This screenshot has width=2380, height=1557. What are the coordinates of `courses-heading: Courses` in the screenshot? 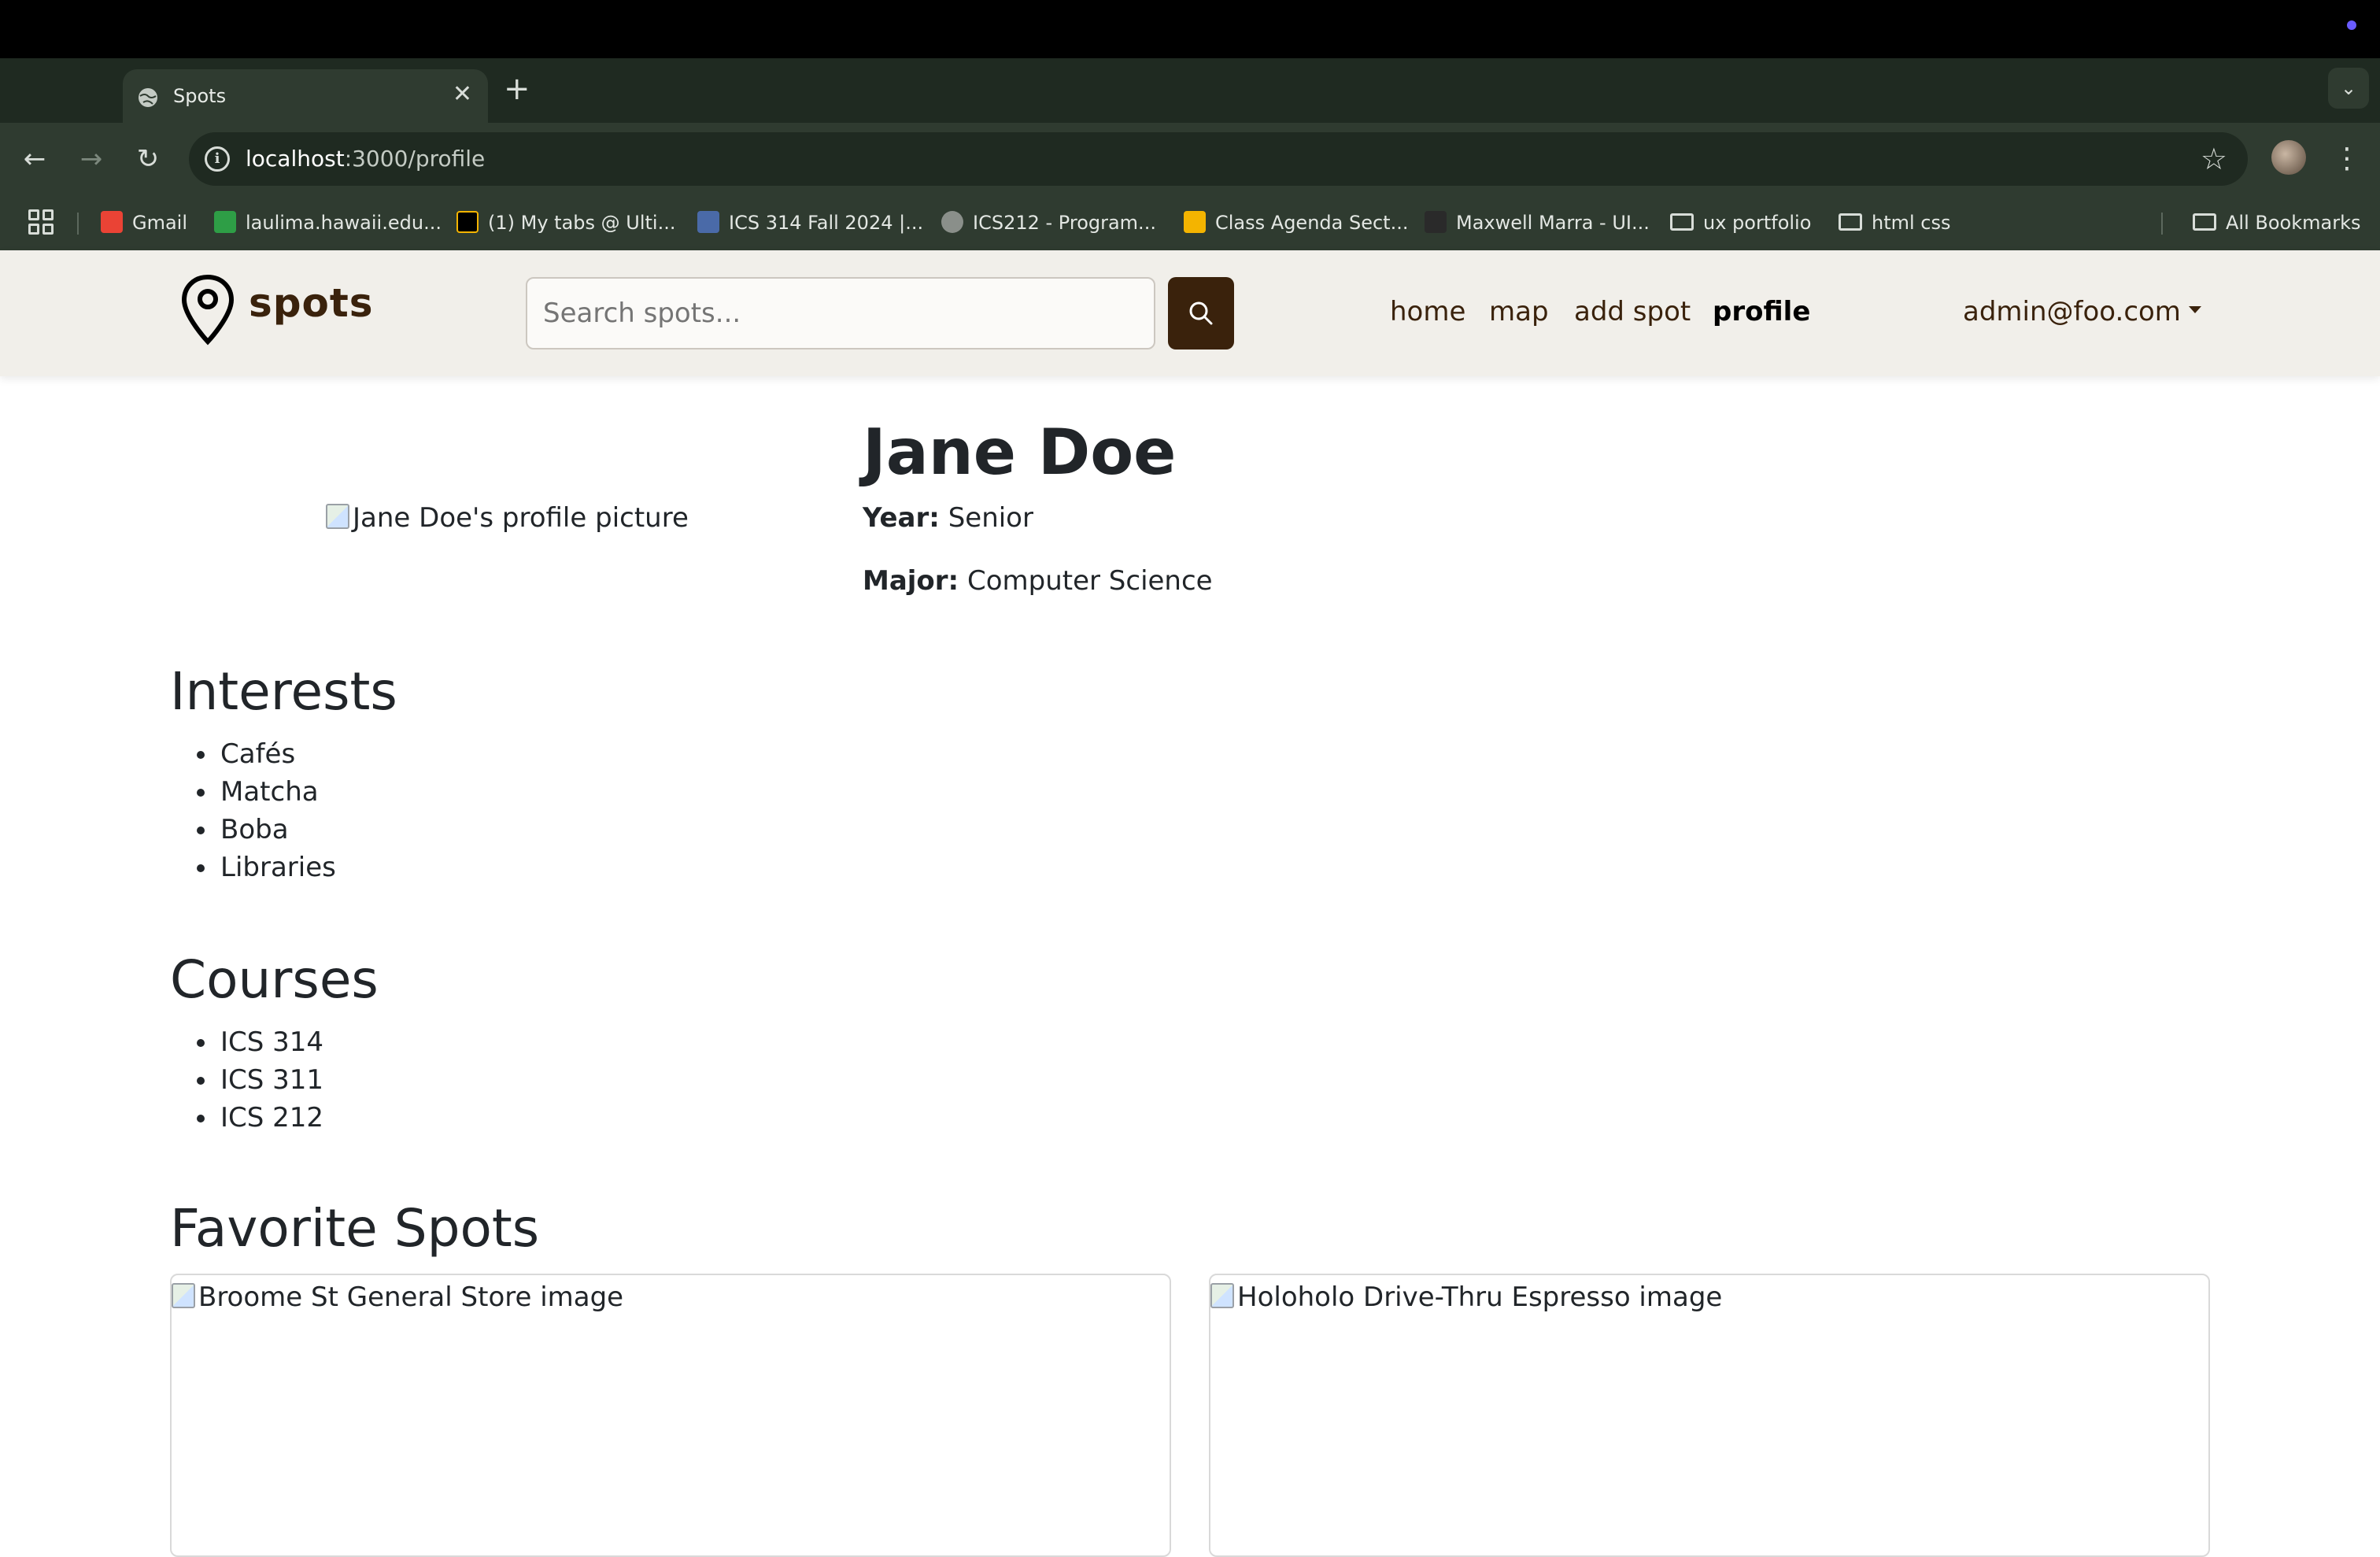 It's located at (274, 979).